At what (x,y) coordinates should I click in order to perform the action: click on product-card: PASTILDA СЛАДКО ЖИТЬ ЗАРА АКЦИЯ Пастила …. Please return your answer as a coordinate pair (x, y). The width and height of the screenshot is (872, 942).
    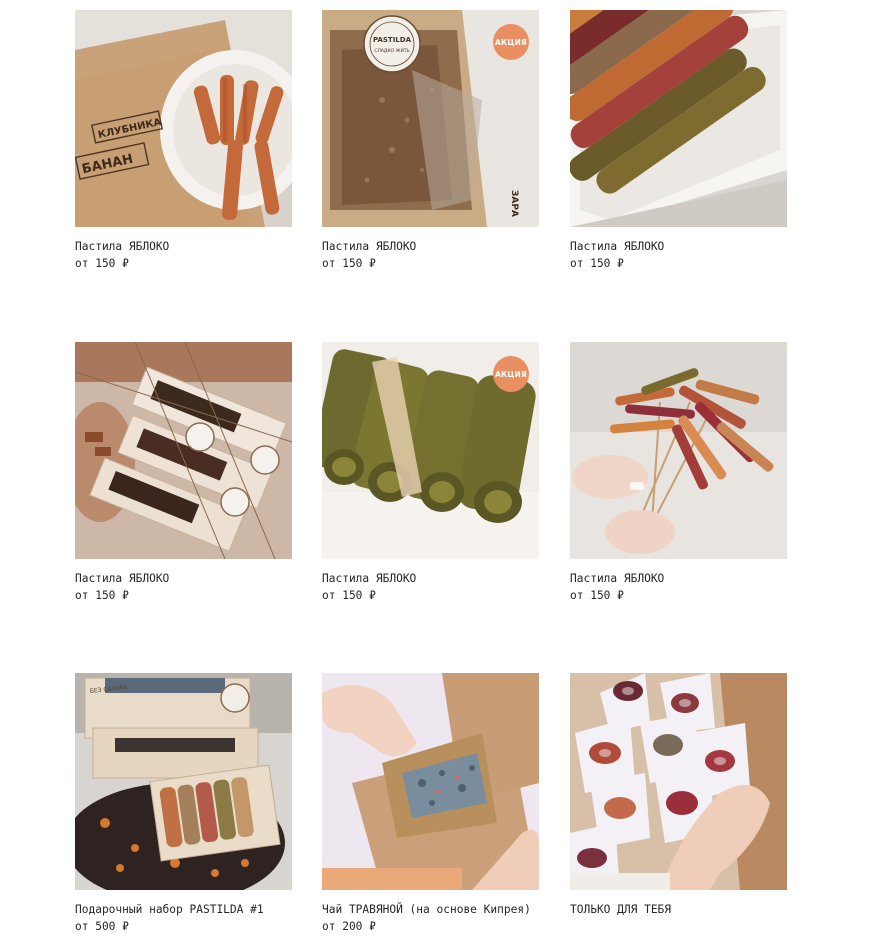
    Looking at the image, I should click on (430, 141).